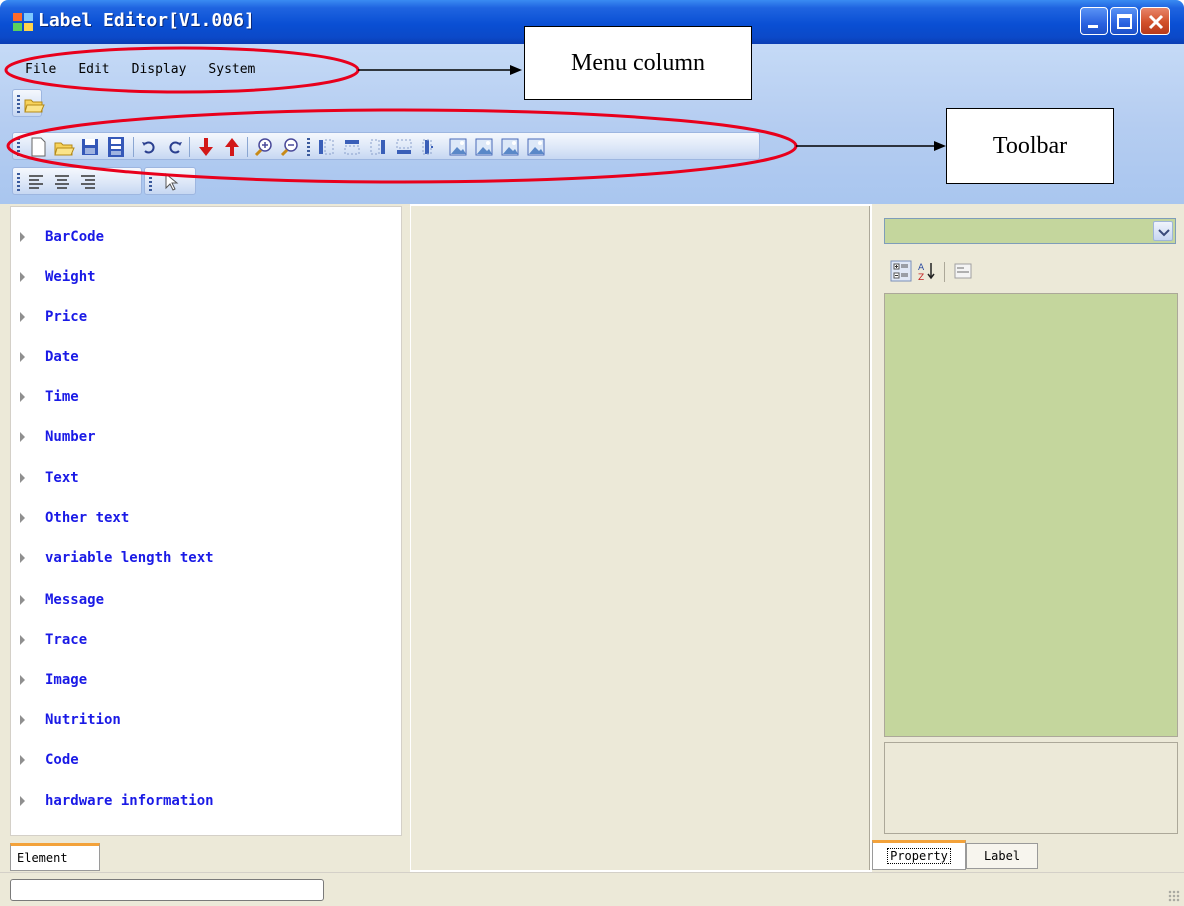 The width and height of the screenshot is (1184, 906). What do you see at coordinates (70, 437) in the screenshot?
I see `tree-item-label: Number` at bounding box center [70, 437].